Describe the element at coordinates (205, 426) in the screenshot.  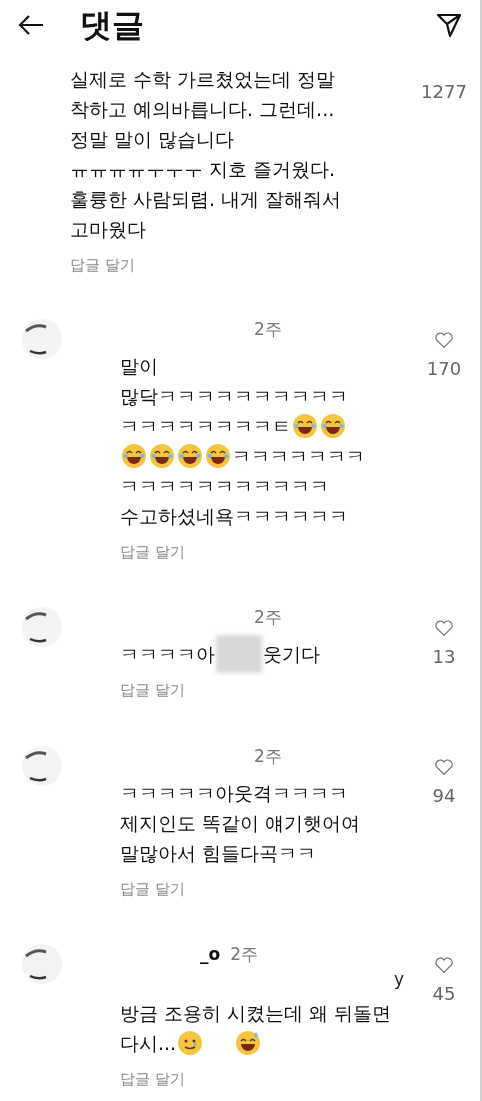
I see `comment-text: ㅋㅋㅋㅋㅋㅋㅋㅋㅌ` at that location.